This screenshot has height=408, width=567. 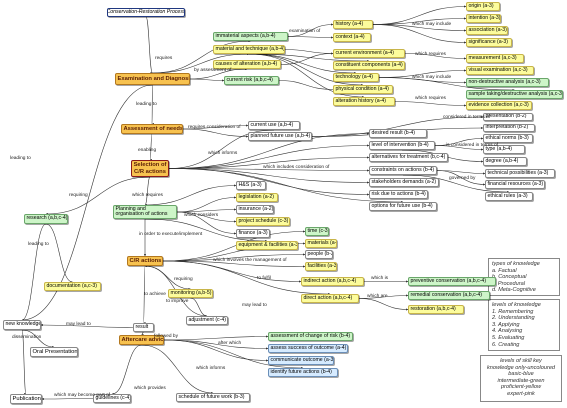 I want to click on concept-node-selection: Selection of C/R actions, so click(x=150, y=168).